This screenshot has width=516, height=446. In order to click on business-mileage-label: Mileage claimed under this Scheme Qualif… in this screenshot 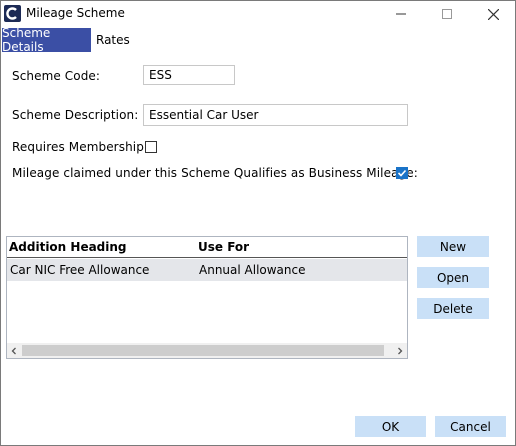, I will do `click(215, 173)`.